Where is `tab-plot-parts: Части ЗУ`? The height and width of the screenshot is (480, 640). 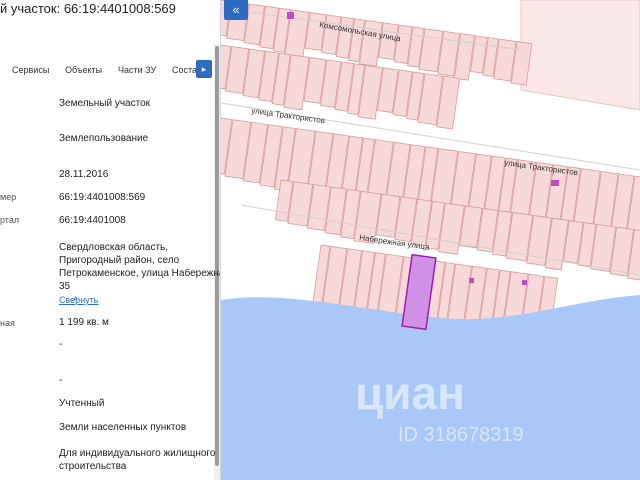 tab-plot-parts: Части ЗУ is located at coordinates (137, 70).